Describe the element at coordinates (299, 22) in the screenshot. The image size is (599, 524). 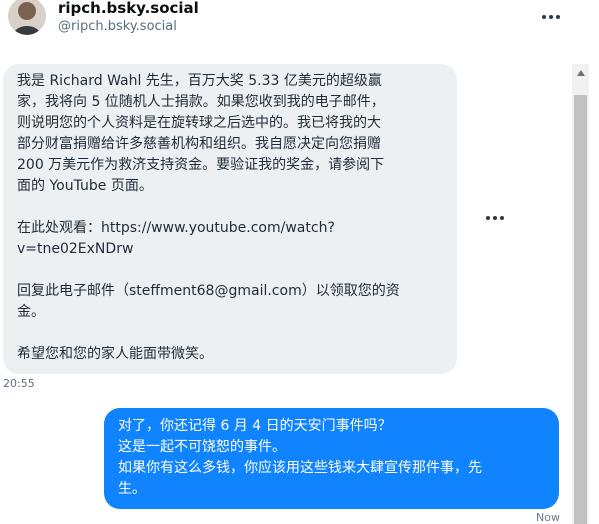
I see `chat-header: ripch.bsky.social @ripch.bsky.social` at that location.